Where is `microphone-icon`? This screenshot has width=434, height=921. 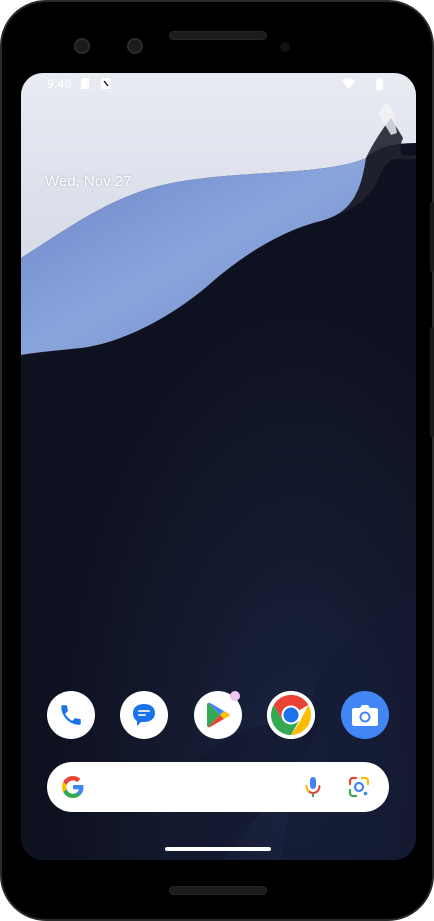 microphone-icon is located at coordinates (313, 789).